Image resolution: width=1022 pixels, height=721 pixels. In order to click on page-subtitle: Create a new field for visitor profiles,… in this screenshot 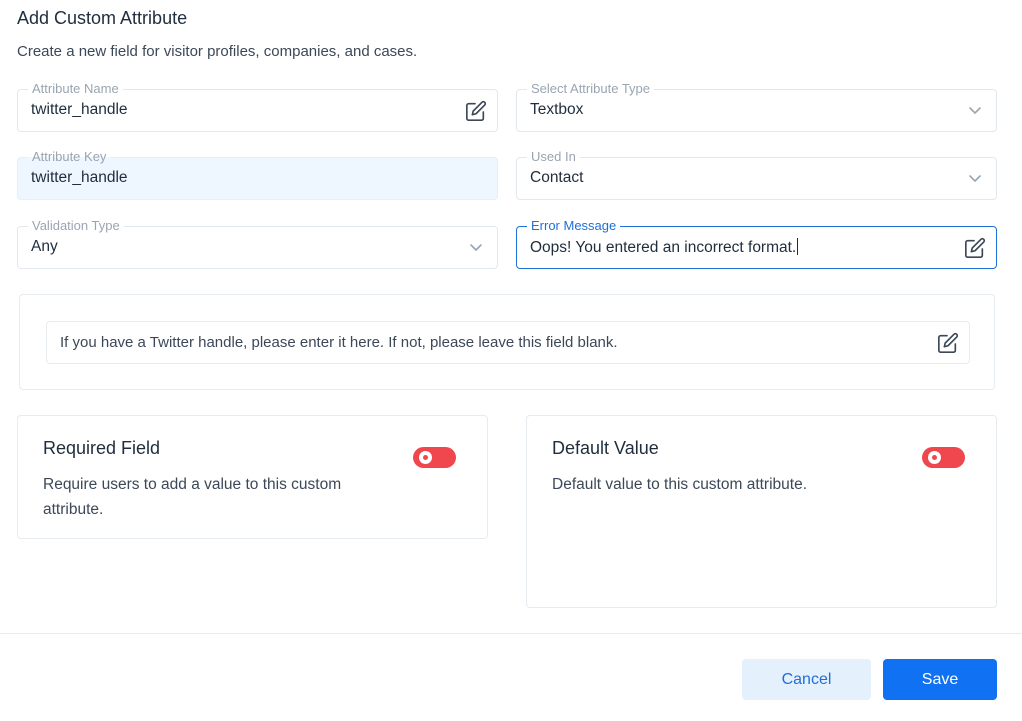, I will do `click(217, 51)`.